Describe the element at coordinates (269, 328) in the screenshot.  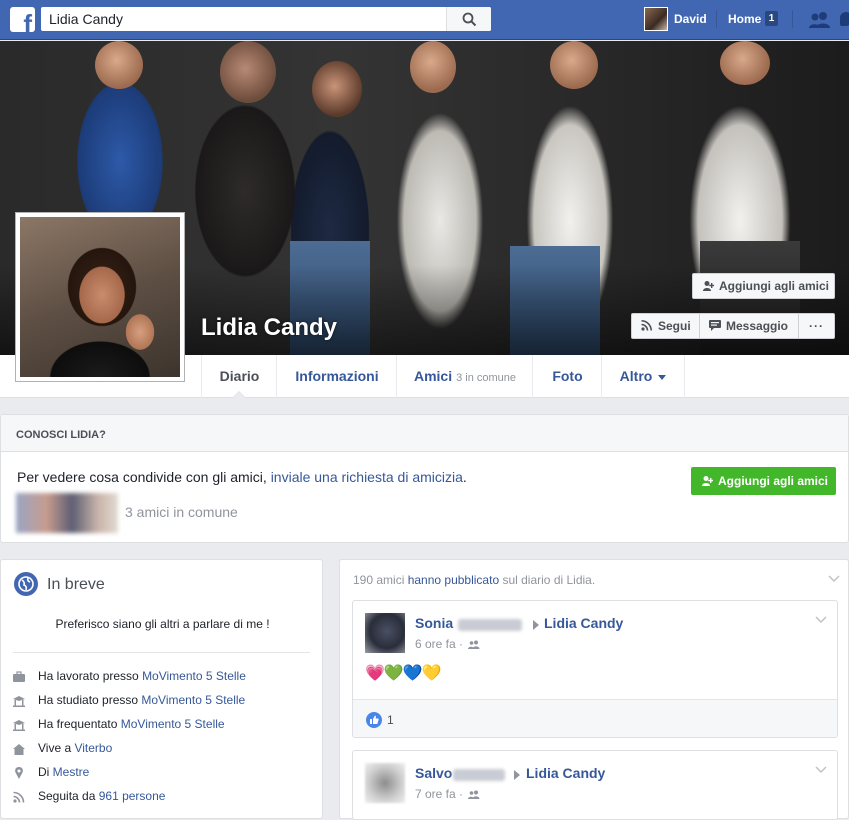
I see `profile-name: Lidia Candy` at that location.